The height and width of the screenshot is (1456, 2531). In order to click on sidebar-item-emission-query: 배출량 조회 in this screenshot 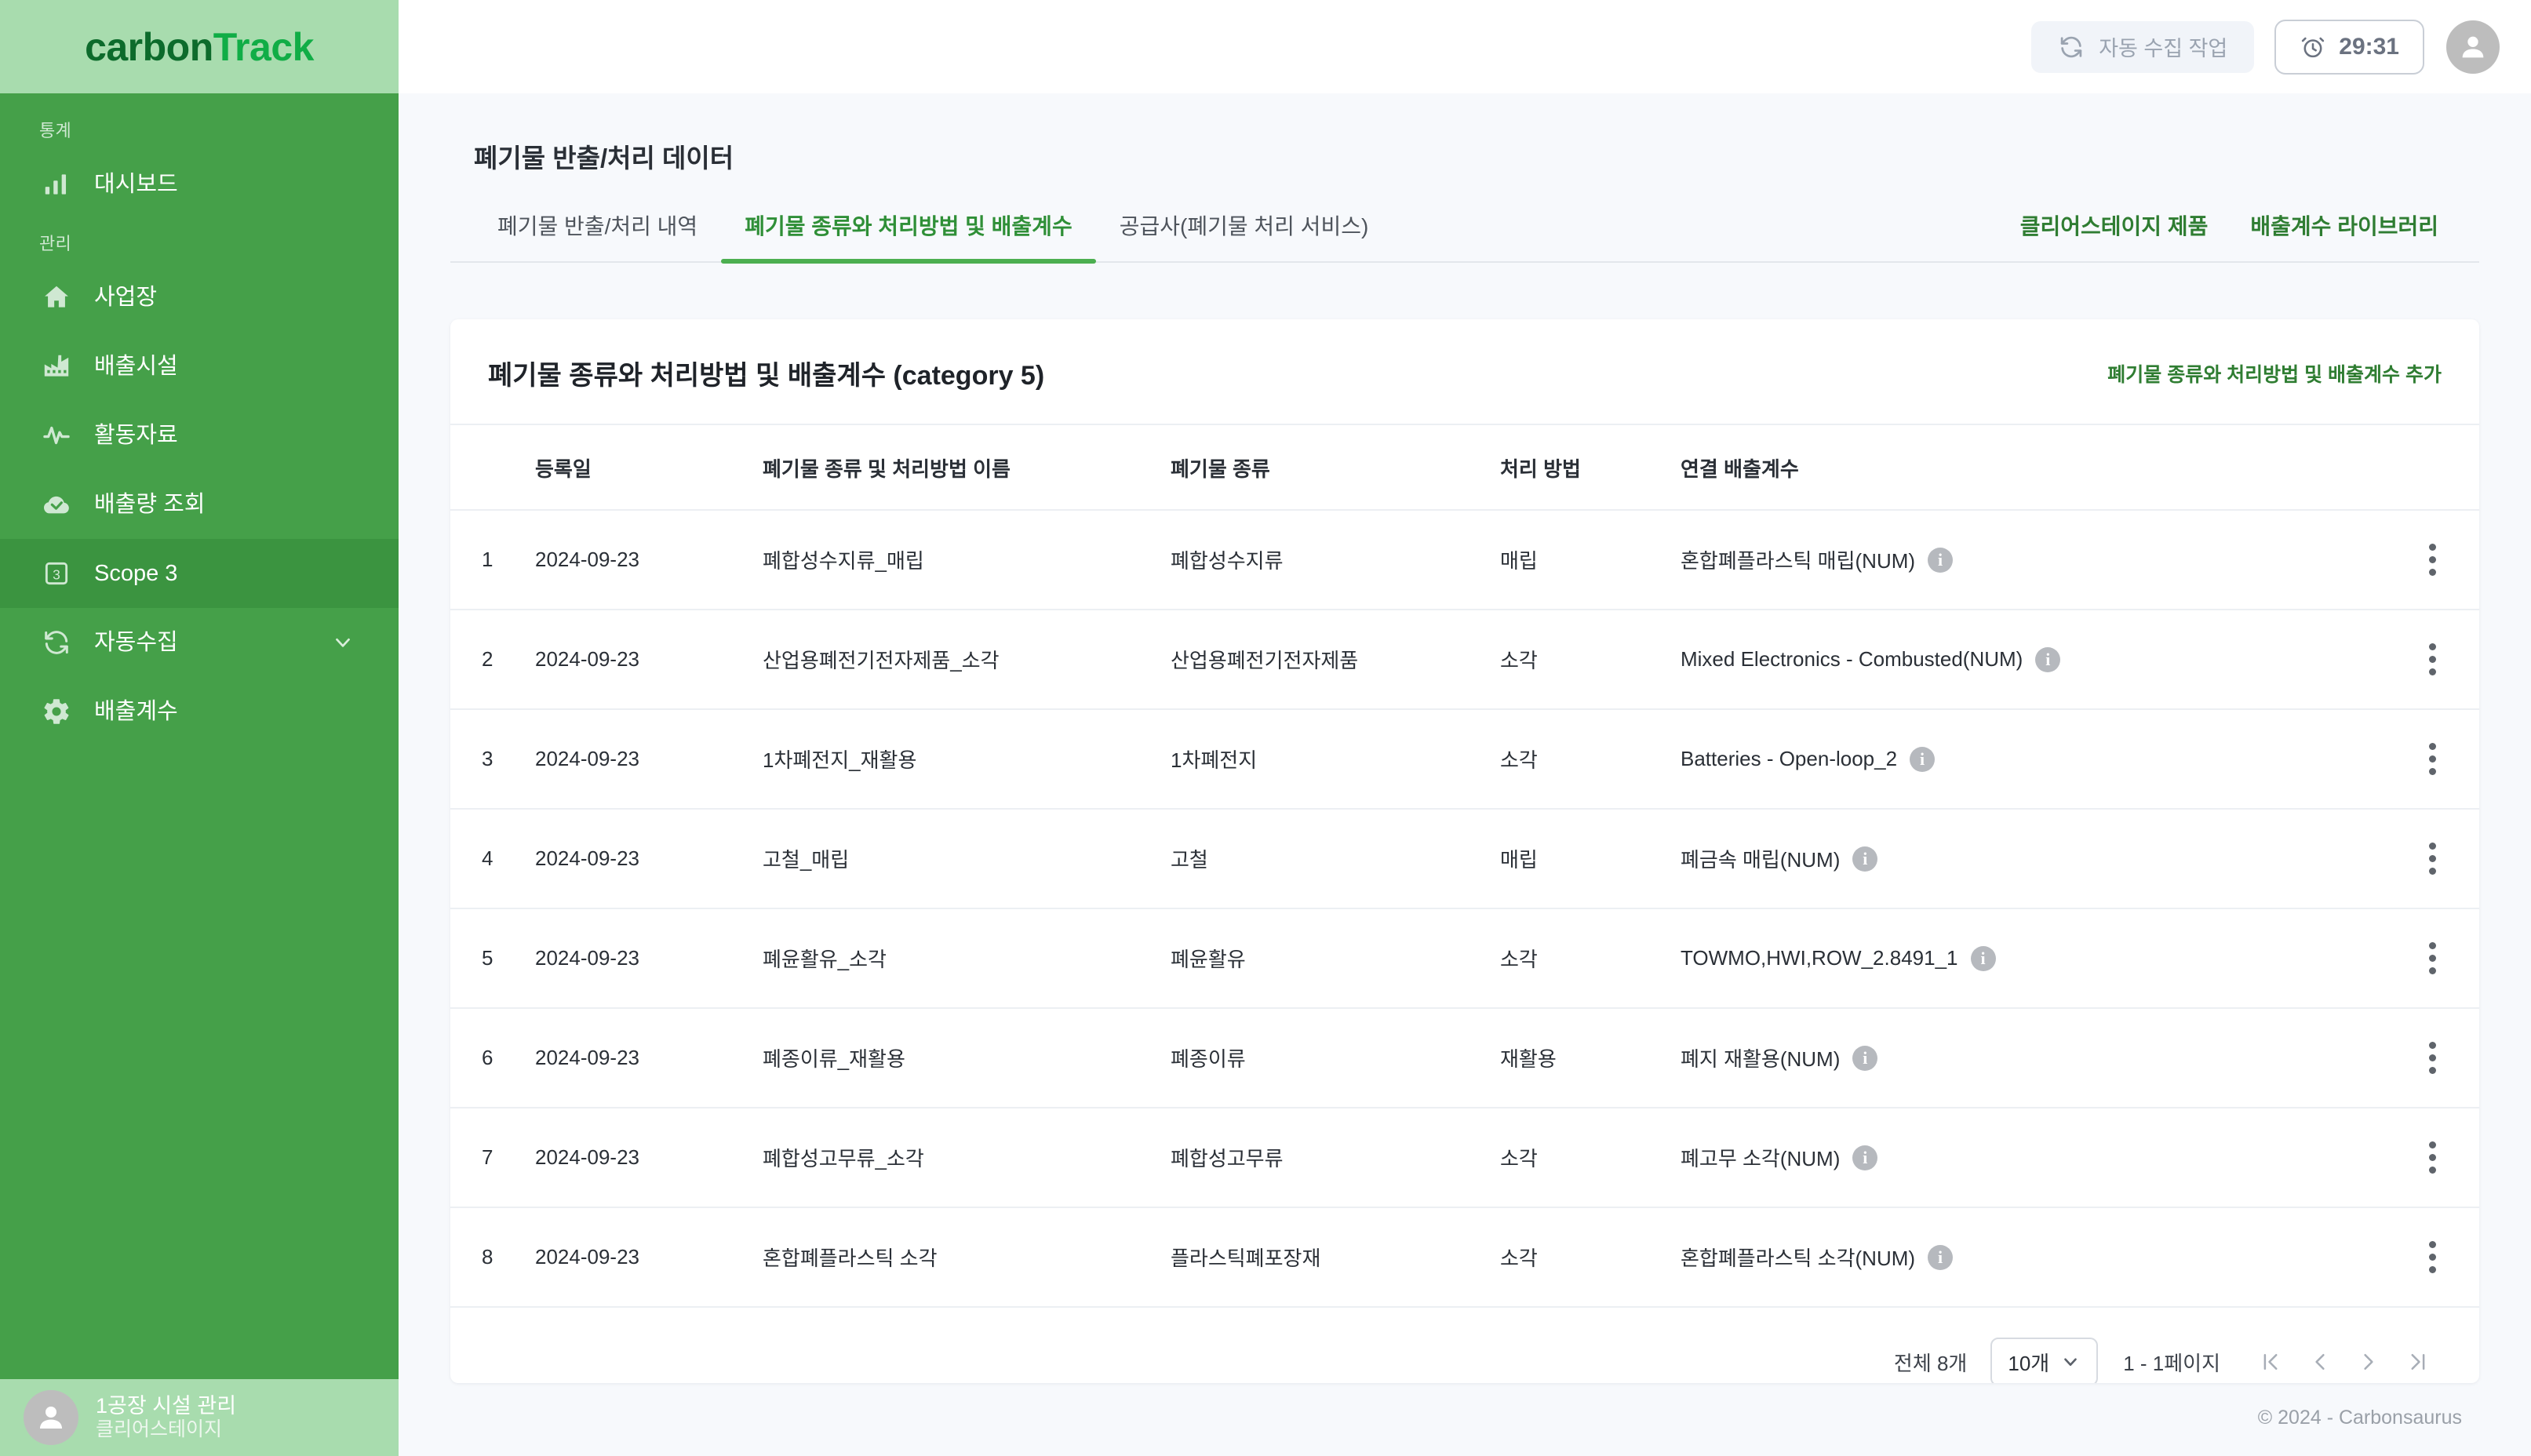, I will do `click(200, 504)`.